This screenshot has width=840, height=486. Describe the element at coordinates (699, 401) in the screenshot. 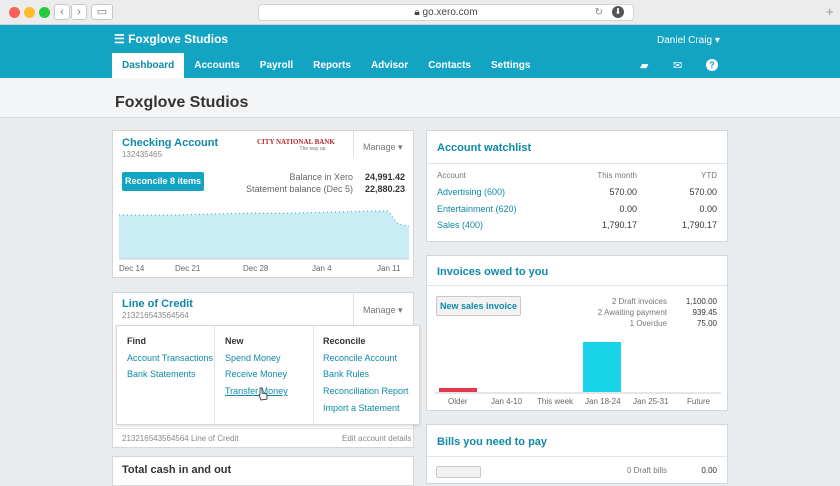

I see `bar-label: Future` at that location.